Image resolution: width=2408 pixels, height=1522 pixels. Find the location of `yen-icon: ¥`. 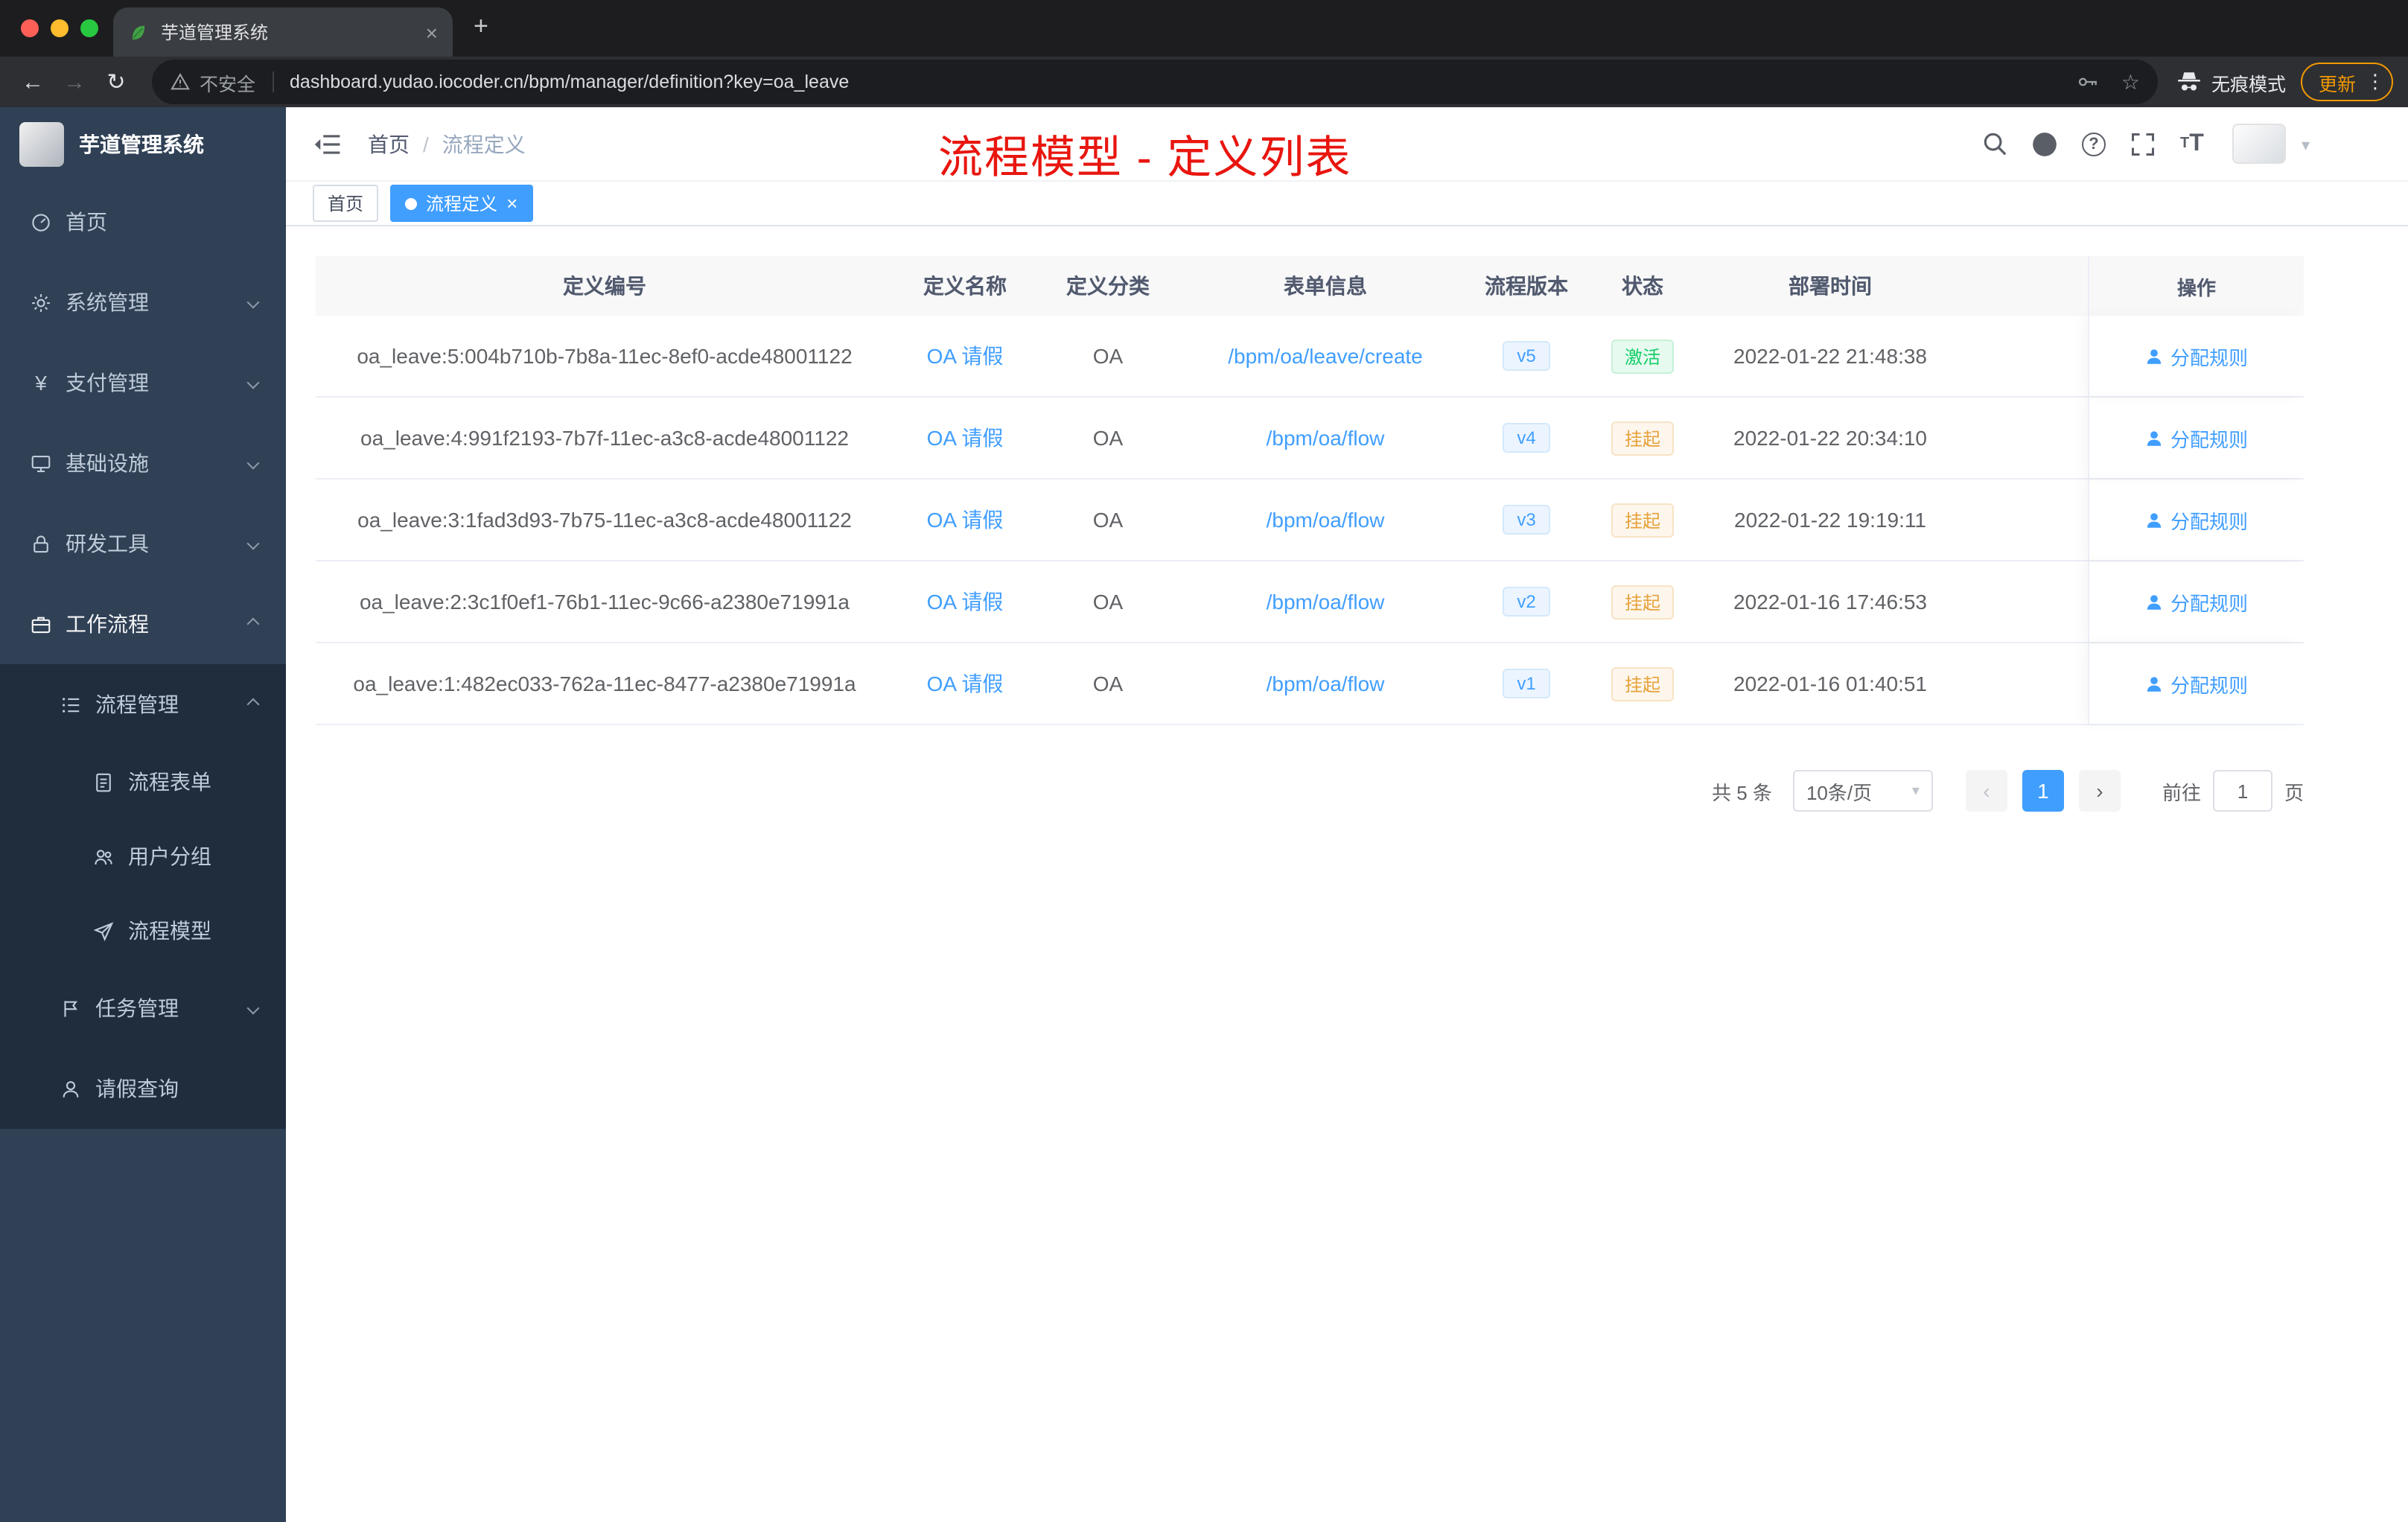

yen-icon: ¥ is located at coordinates (41, 383).